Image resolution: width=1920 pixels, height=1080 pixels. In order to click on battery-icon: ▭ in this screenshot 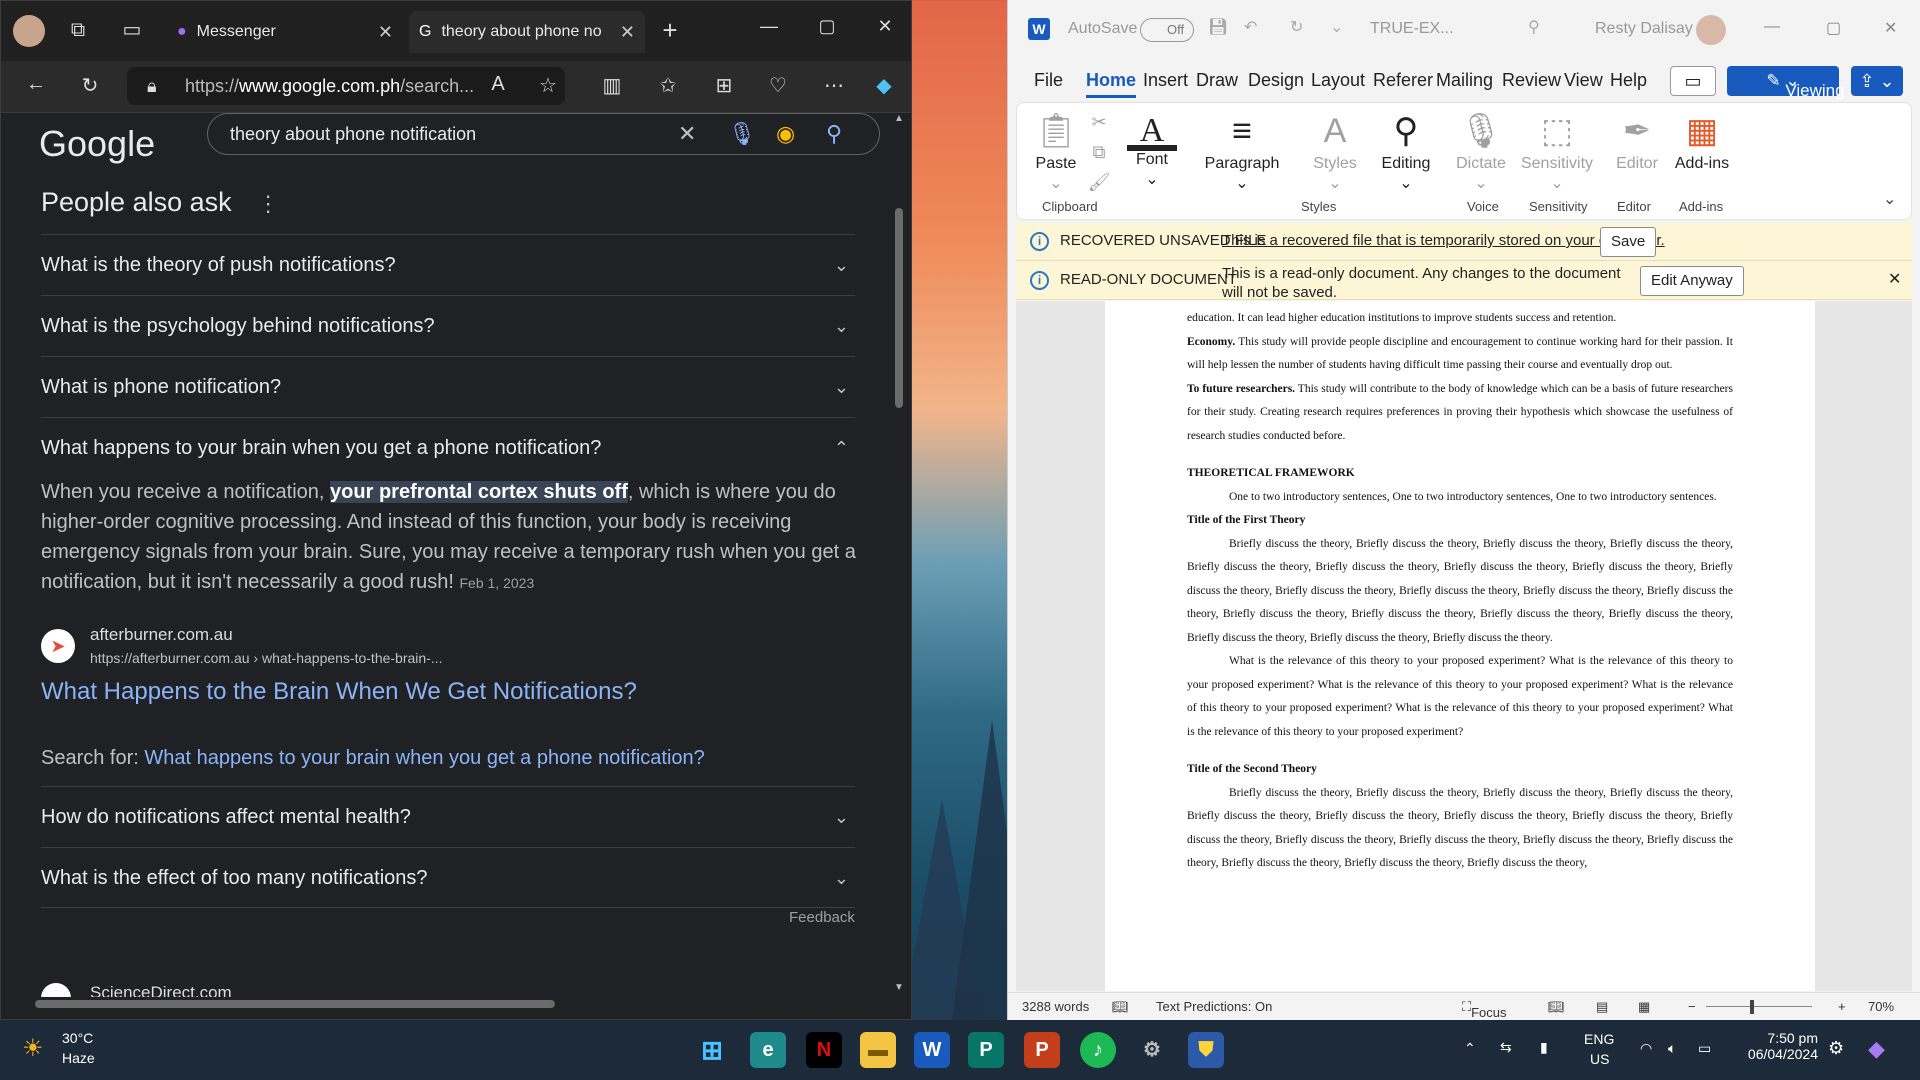, I will do `click(1704, 1048)`.